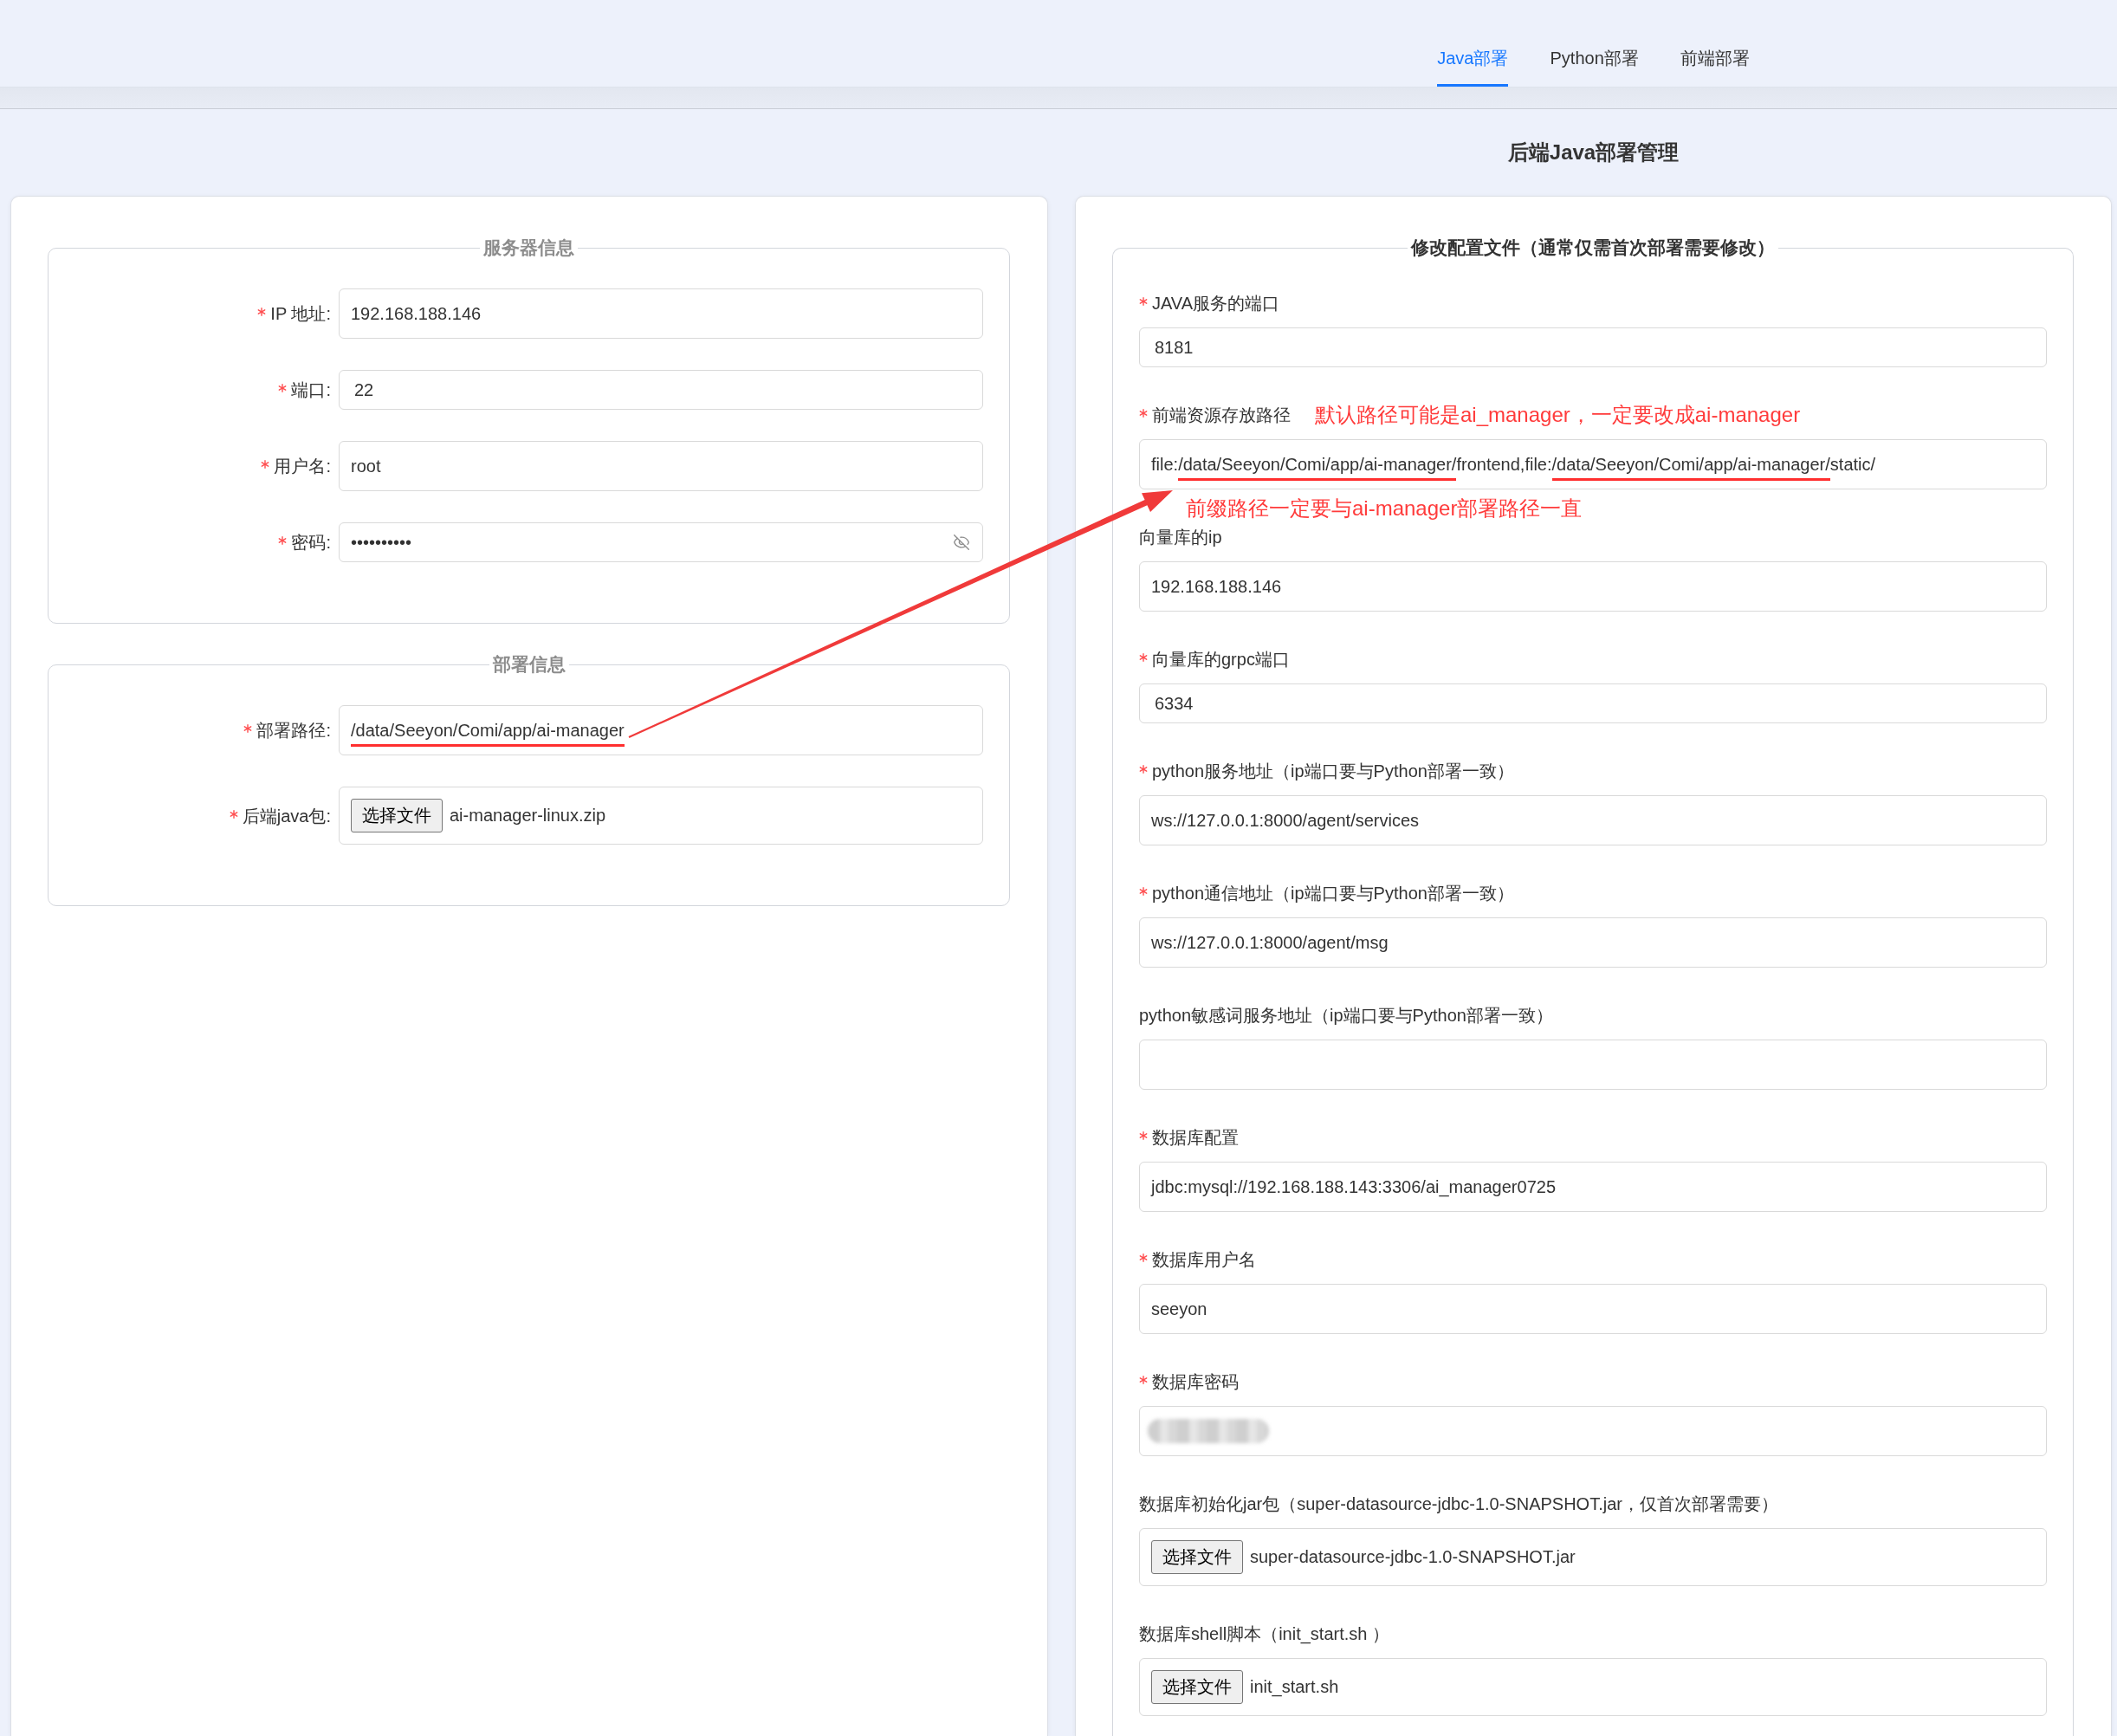 The height and width of the screenshot is (1736, 2117). I want to click on number-input: 6334, so click(1593, 703).